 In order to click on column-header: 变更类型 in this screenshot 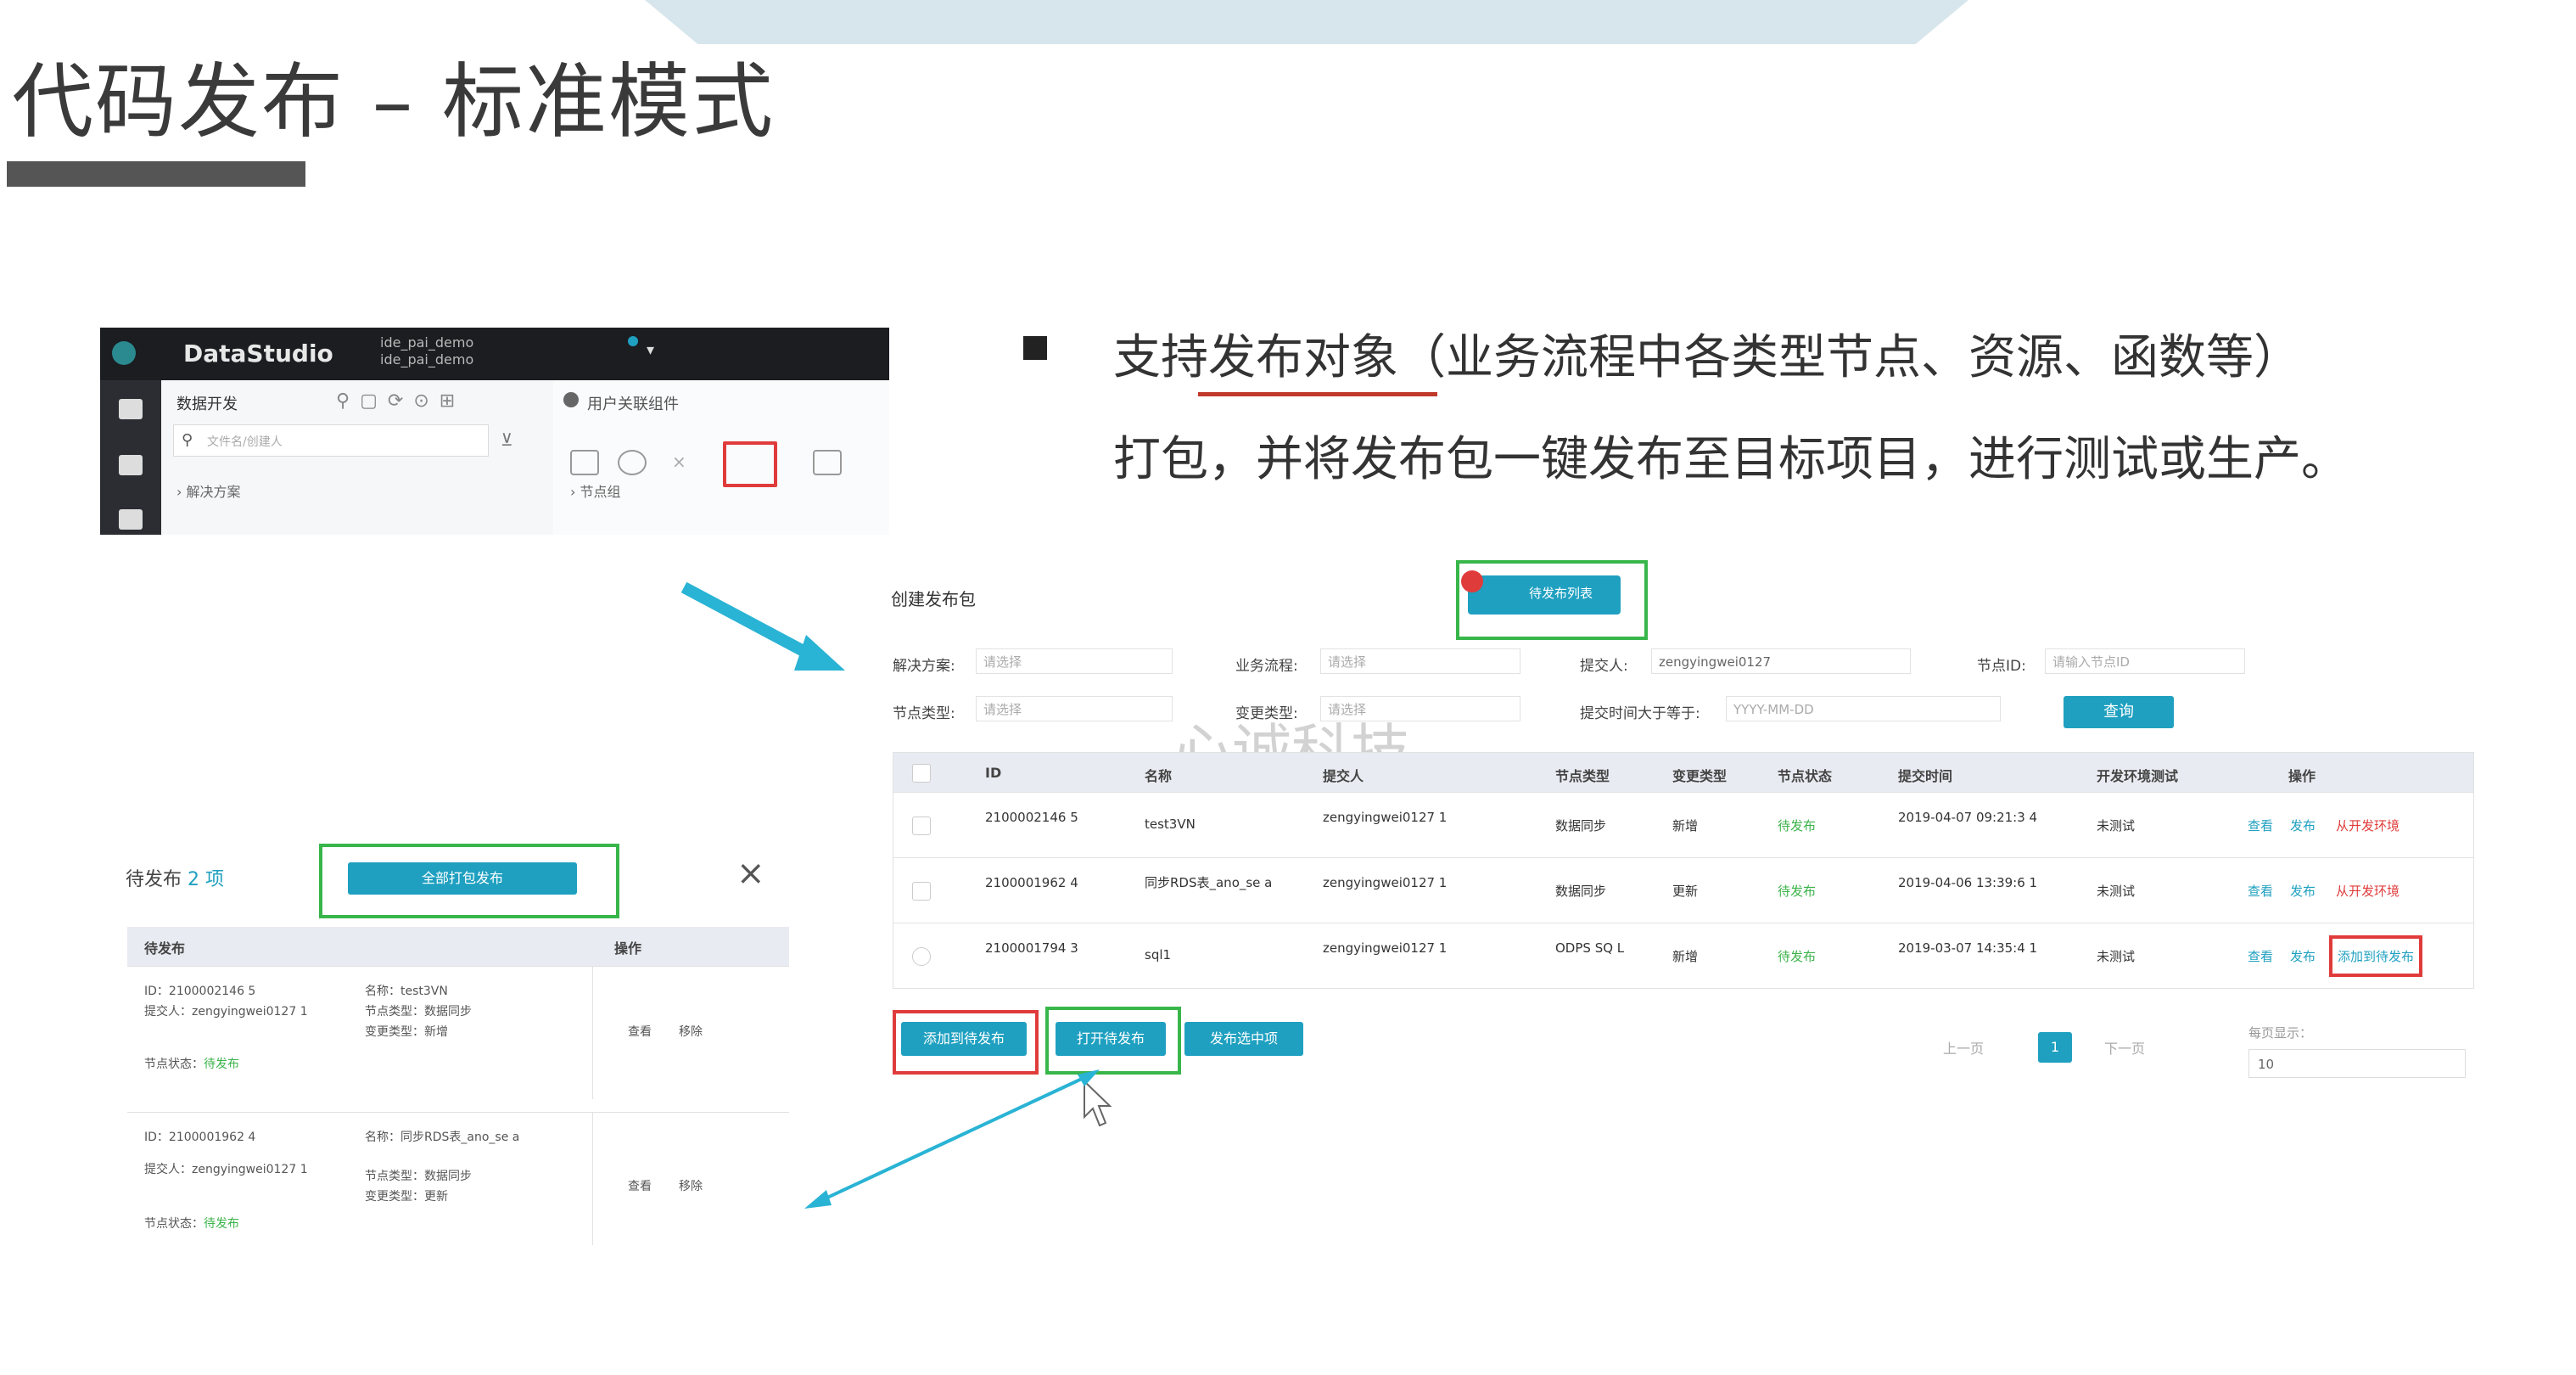, I will do `click(1700, 776)`.